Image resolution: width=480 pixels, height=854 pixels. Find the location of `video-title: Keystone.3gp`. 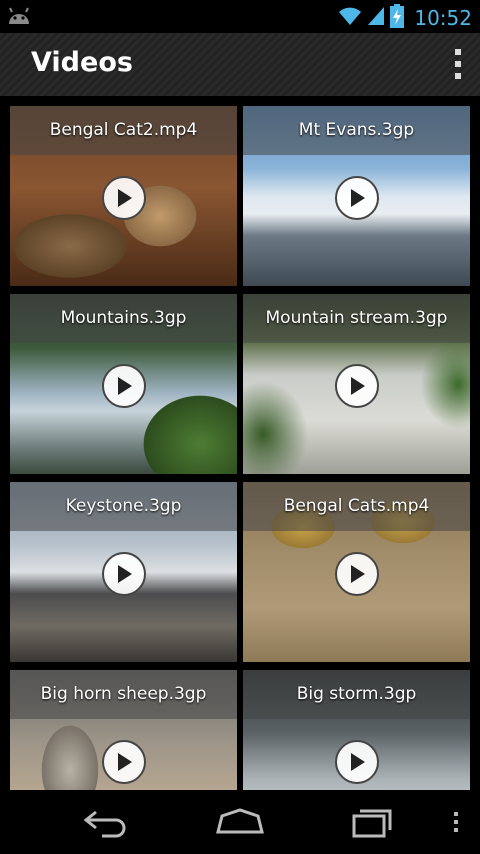

video-title: Keystone.3gp is located at coordinates (123, 506).